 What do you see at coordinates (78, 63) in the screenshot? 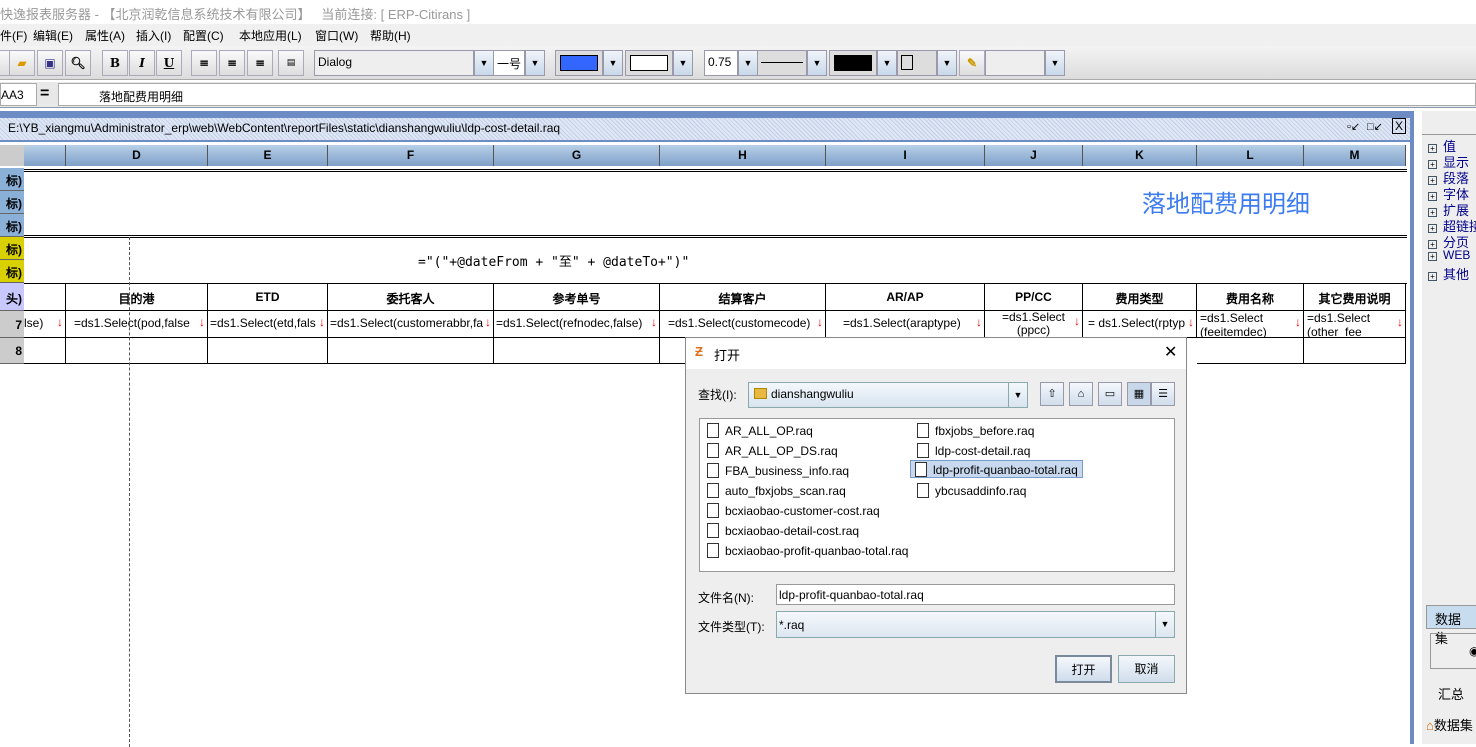
I see `print-preview-icon: 🔍︎` at bounding box center [78, 63].